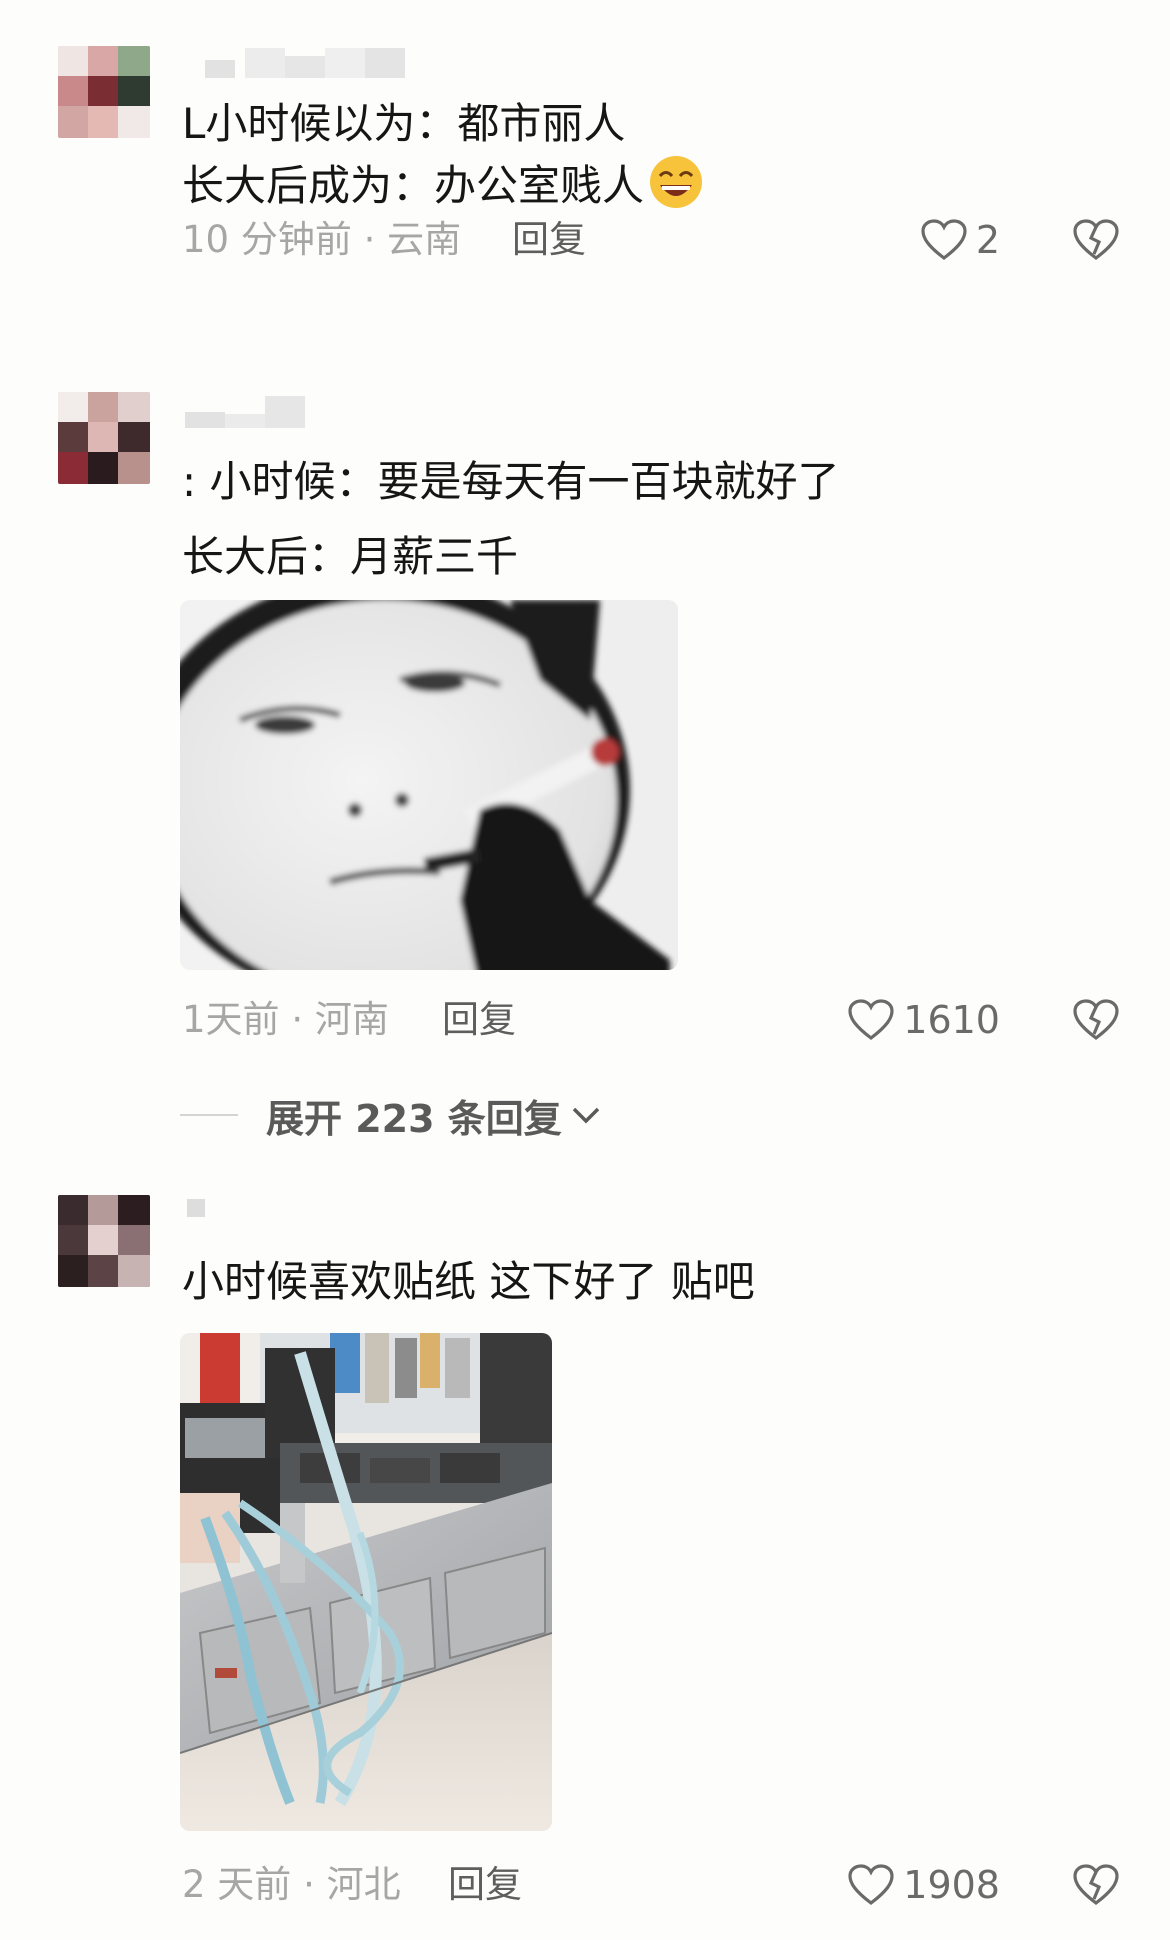  I want to click on meme-face-image, so click(429, 785).